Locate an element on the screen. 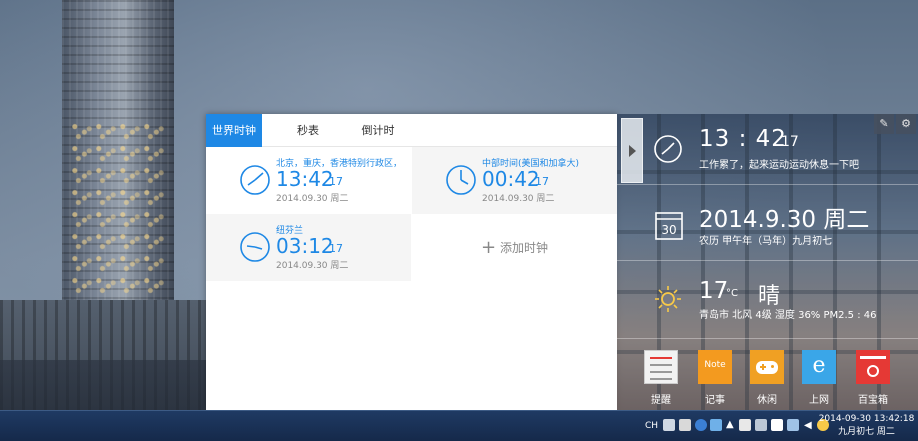 This screenshot has height=441, width=918. widget-time: 13 : 42 is located at coordinates (743, 139).